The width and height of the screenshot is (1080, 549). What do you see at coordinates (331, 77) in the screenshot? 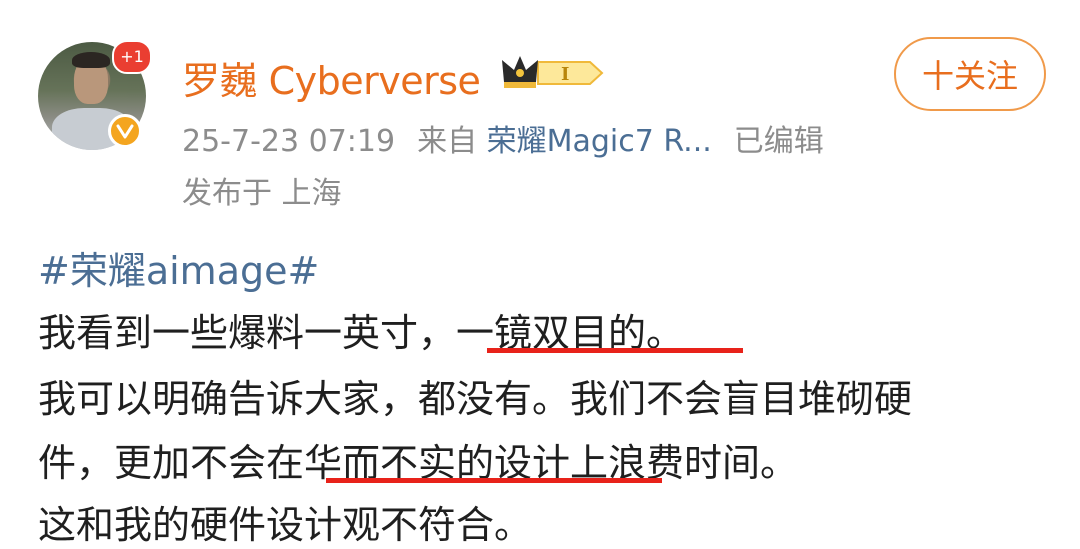
I see `username: 罗巍 Cyberverse` at bounding box center [331, 77].